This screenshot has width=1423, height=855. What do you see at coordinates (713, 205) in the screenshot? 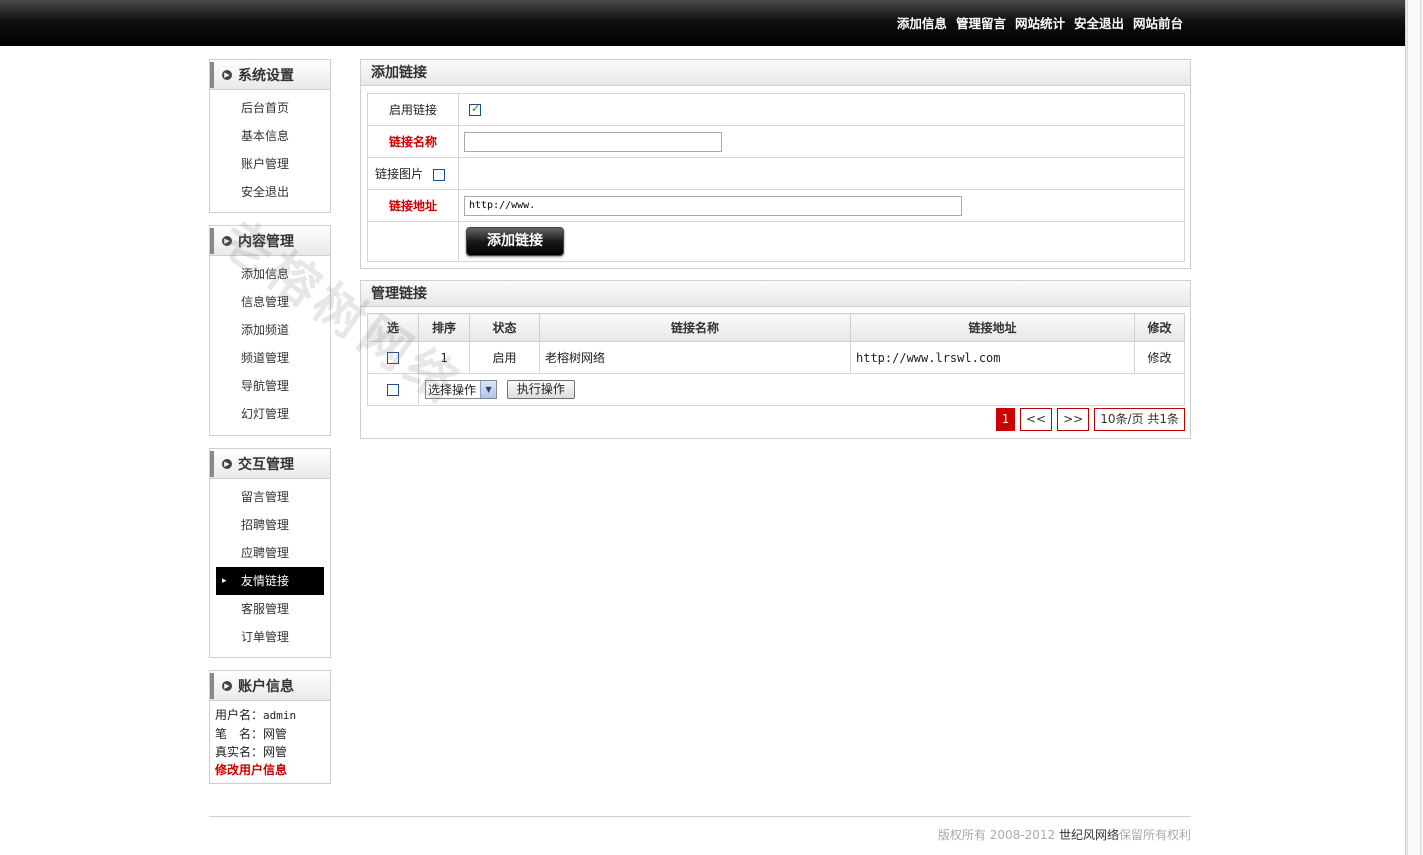
I see `link-url-input` at bounding box center [713, 205].